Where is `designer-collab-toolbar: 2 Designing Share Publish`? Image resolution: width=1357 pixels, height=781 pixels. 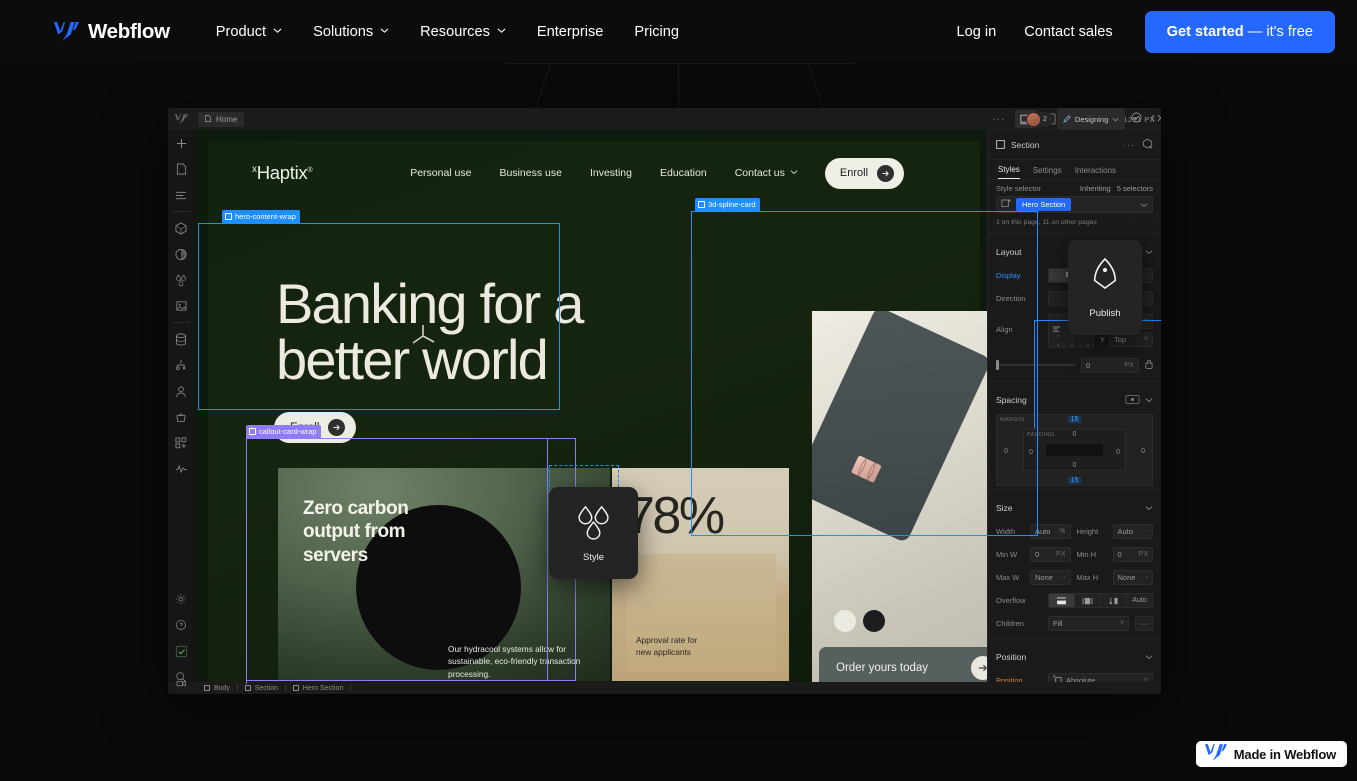
designer-collab-toolbar: 2 Designing Share Publish is located at coordinates (1093, 119).